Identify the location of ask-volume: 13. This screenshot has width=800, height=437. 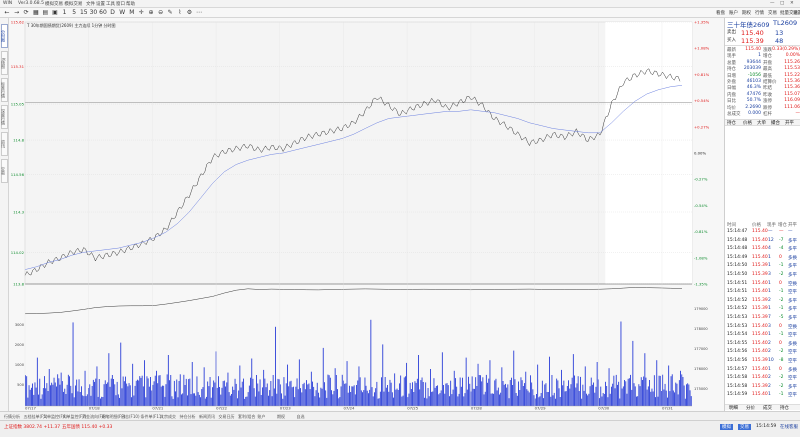
(779, 33).